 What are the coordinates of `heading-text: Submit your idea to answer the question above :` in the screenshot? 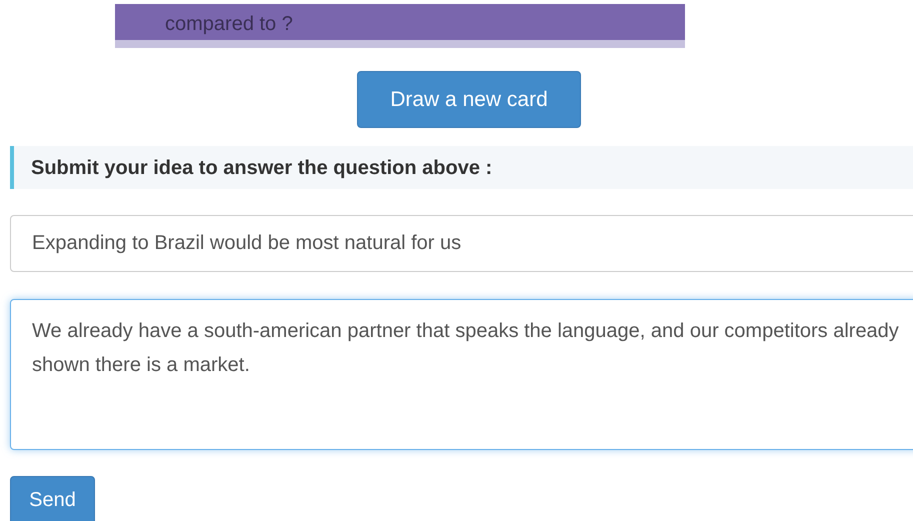 It's located at (261, 168).